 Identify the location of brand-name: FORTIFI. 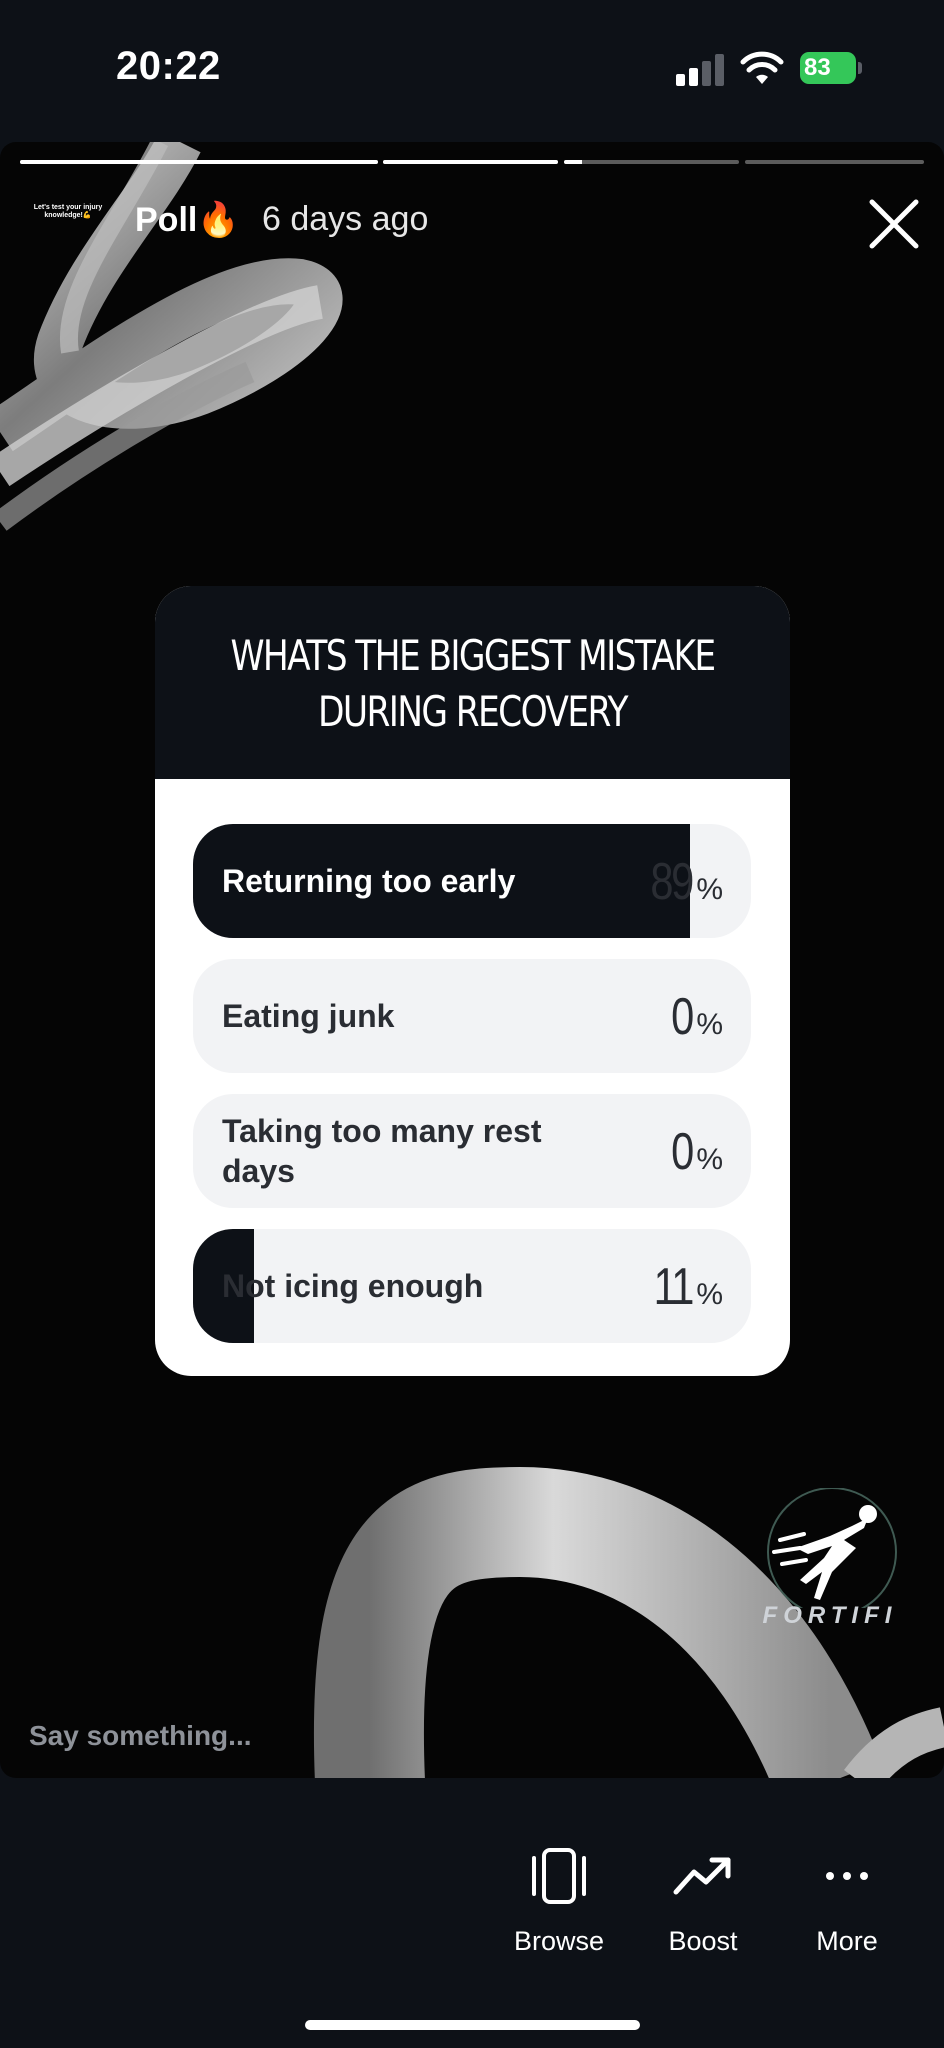
(830, 1615).